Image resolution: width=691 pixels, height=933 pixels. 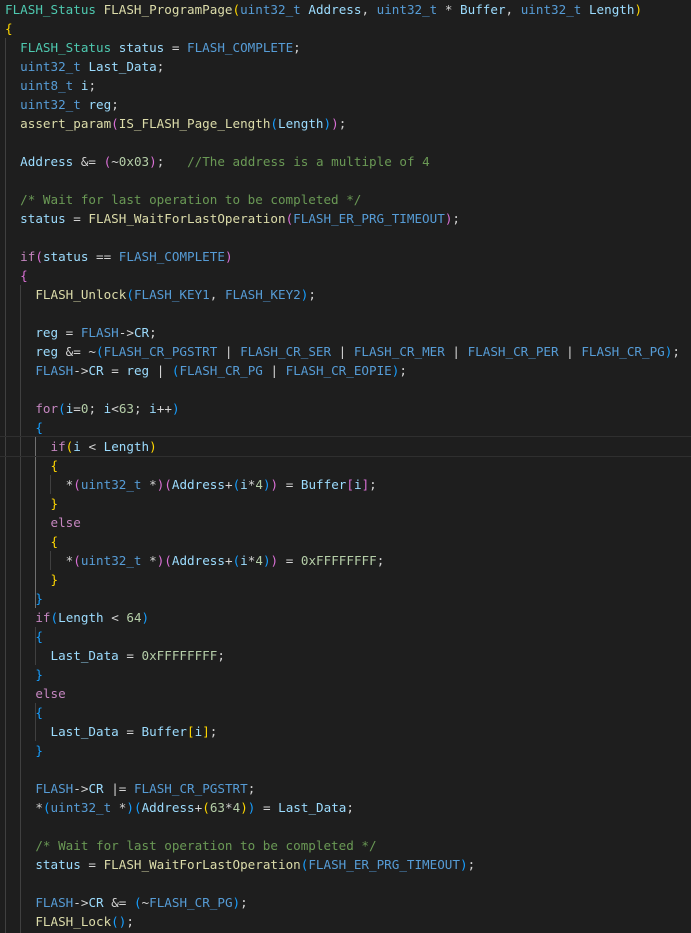 I want to click on code-line: Last_Data = 0xFFFFFFFF;, so click(x=348, y=655).